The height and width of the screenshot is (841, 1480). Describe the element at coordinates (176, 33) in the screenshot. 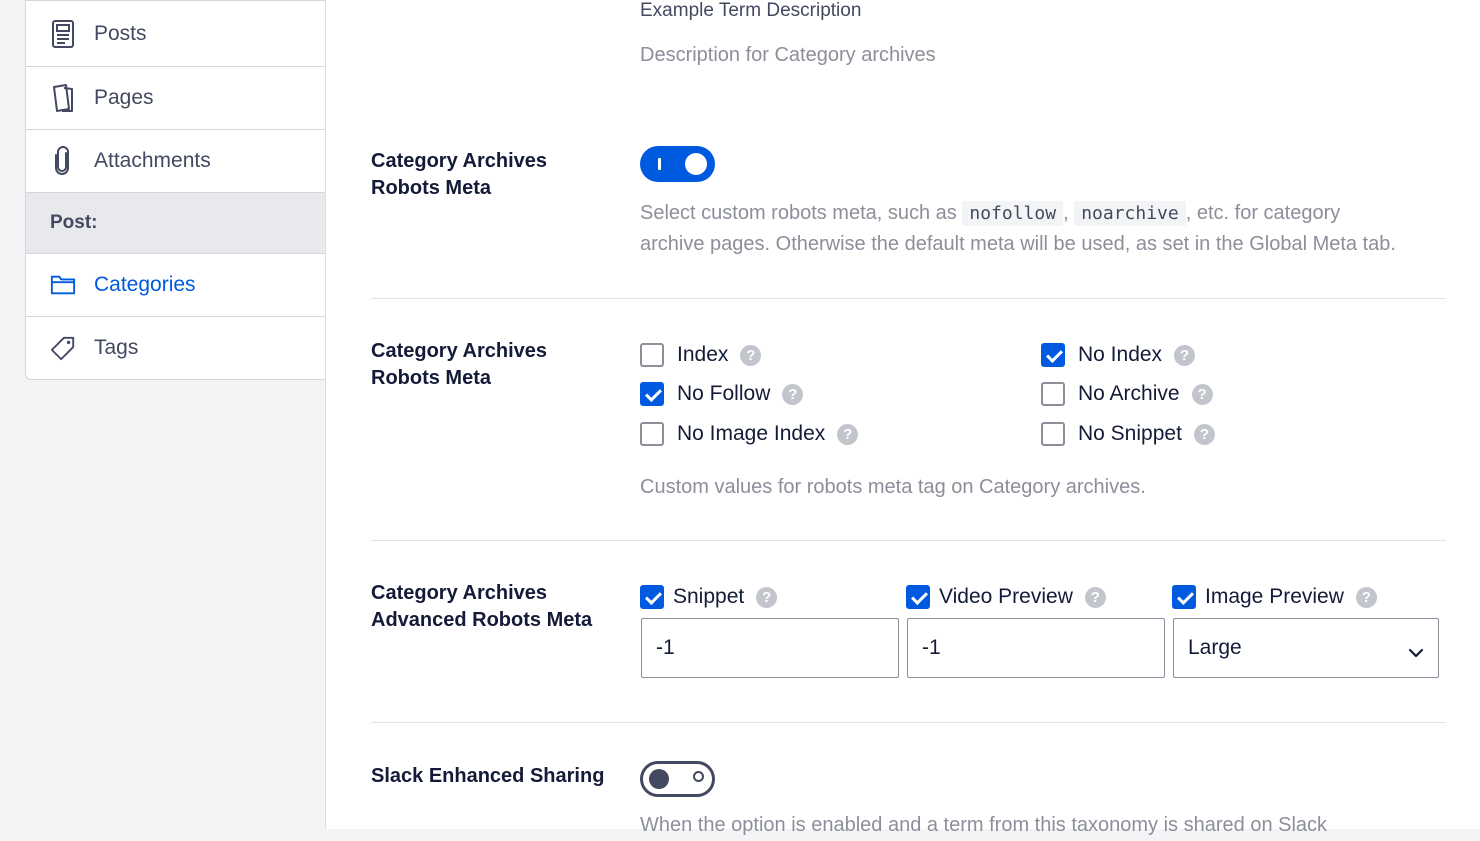

I see `sidebar-item-posts: Posts` at that location.